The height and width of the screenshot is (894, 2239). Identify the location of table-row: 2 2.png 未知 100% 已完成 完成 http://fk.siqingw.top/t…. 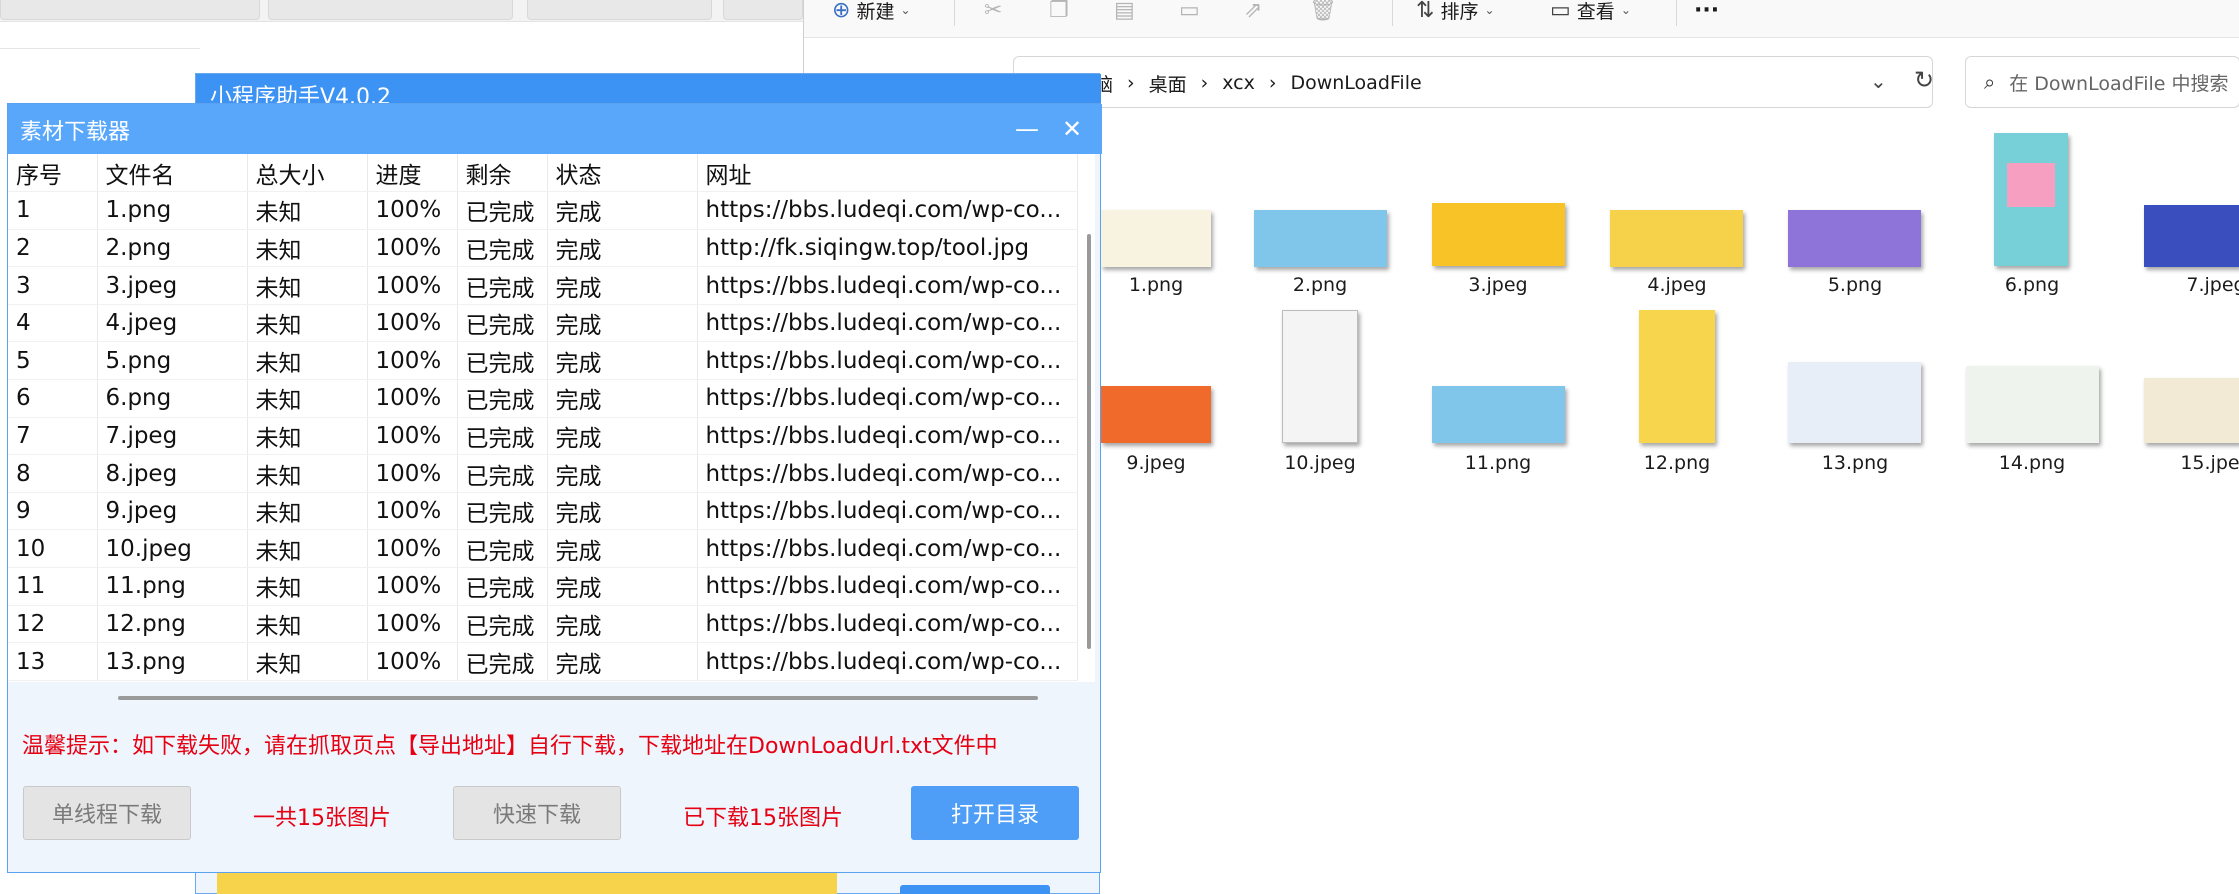
(543, 248).